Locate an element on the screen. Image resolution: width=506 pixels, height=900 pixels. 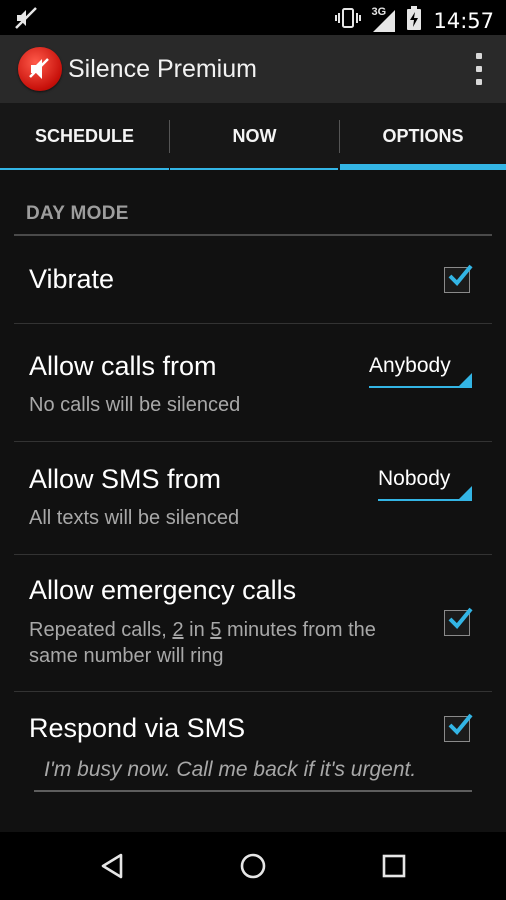
app-bar: Silence Premium is located at coordinates (253, 69).